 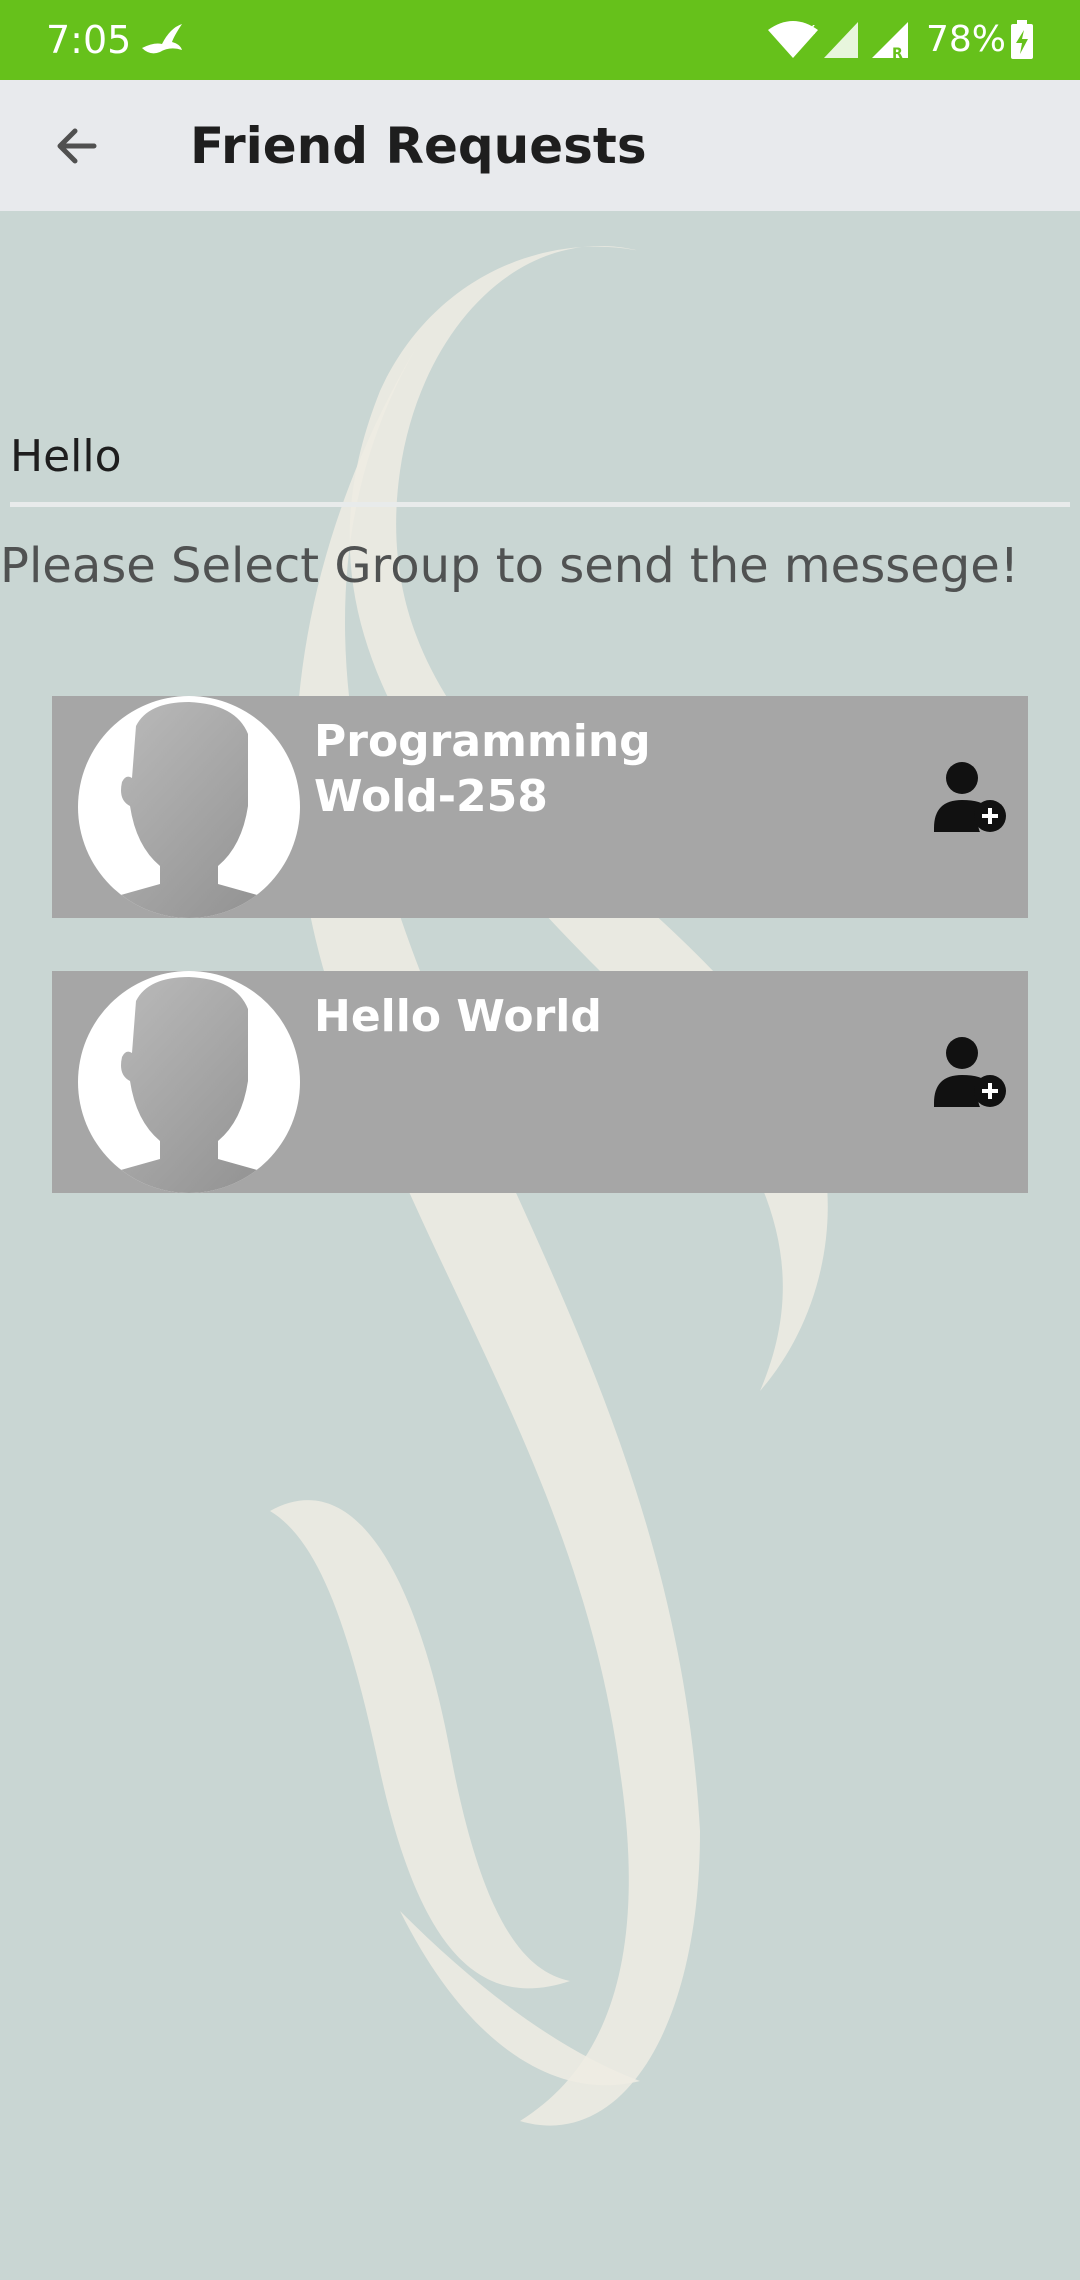 What do you see at coordinates (482, 769) in the screenshot?
I see `group-name: Programming Wold-258` at bounding box center [482, 769].